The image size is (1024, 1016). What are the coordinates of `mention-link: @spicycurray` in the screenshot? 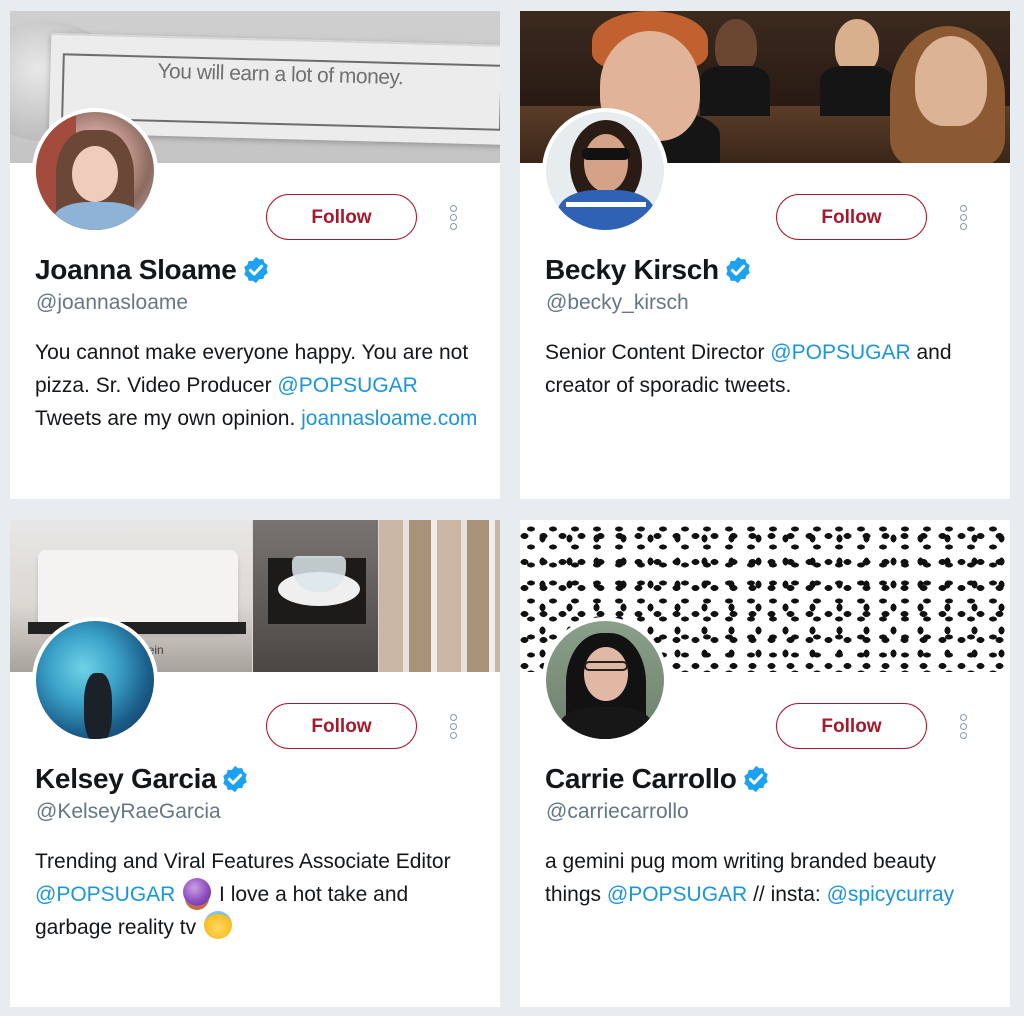 It's located at (891, 894).